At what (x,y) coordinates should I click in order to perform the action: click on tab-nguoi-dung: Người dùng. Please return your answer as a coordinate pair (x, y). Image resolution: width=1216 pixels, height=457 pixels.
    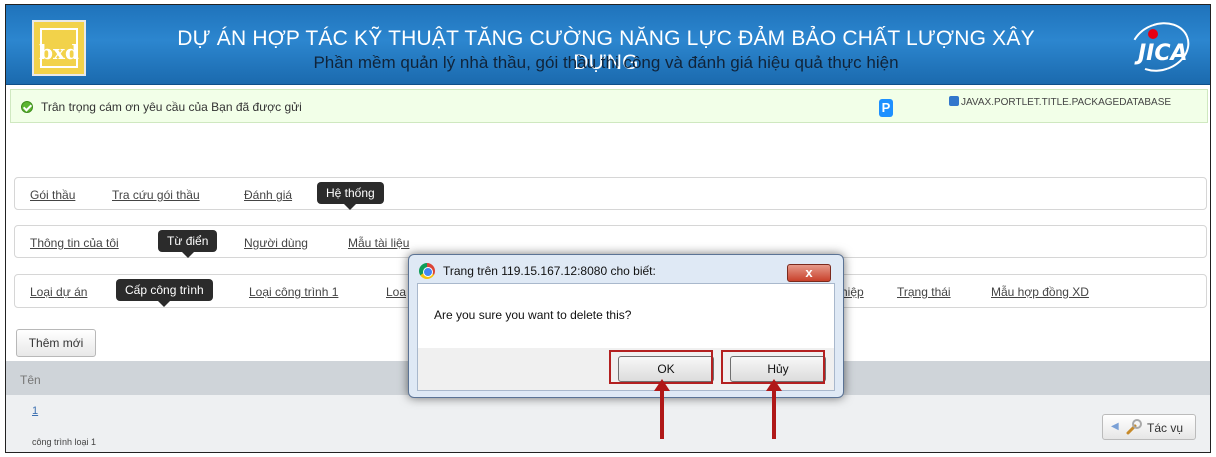
    Looking at the image, I should click on (276, 243).